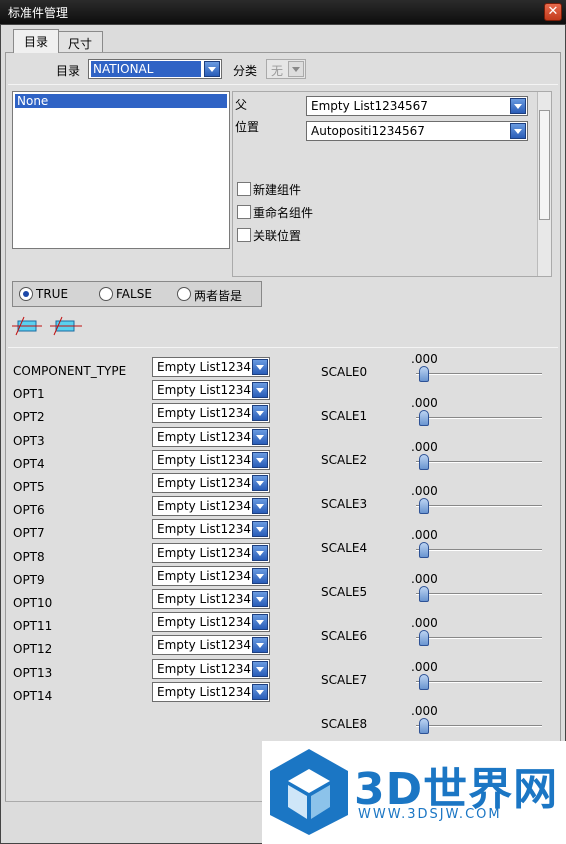 The image size is (566, 844). What do you see at coordinates (38, 13) in the screenshot?
I see `window-title: 标准件管理` at bounding box center [38, 13].